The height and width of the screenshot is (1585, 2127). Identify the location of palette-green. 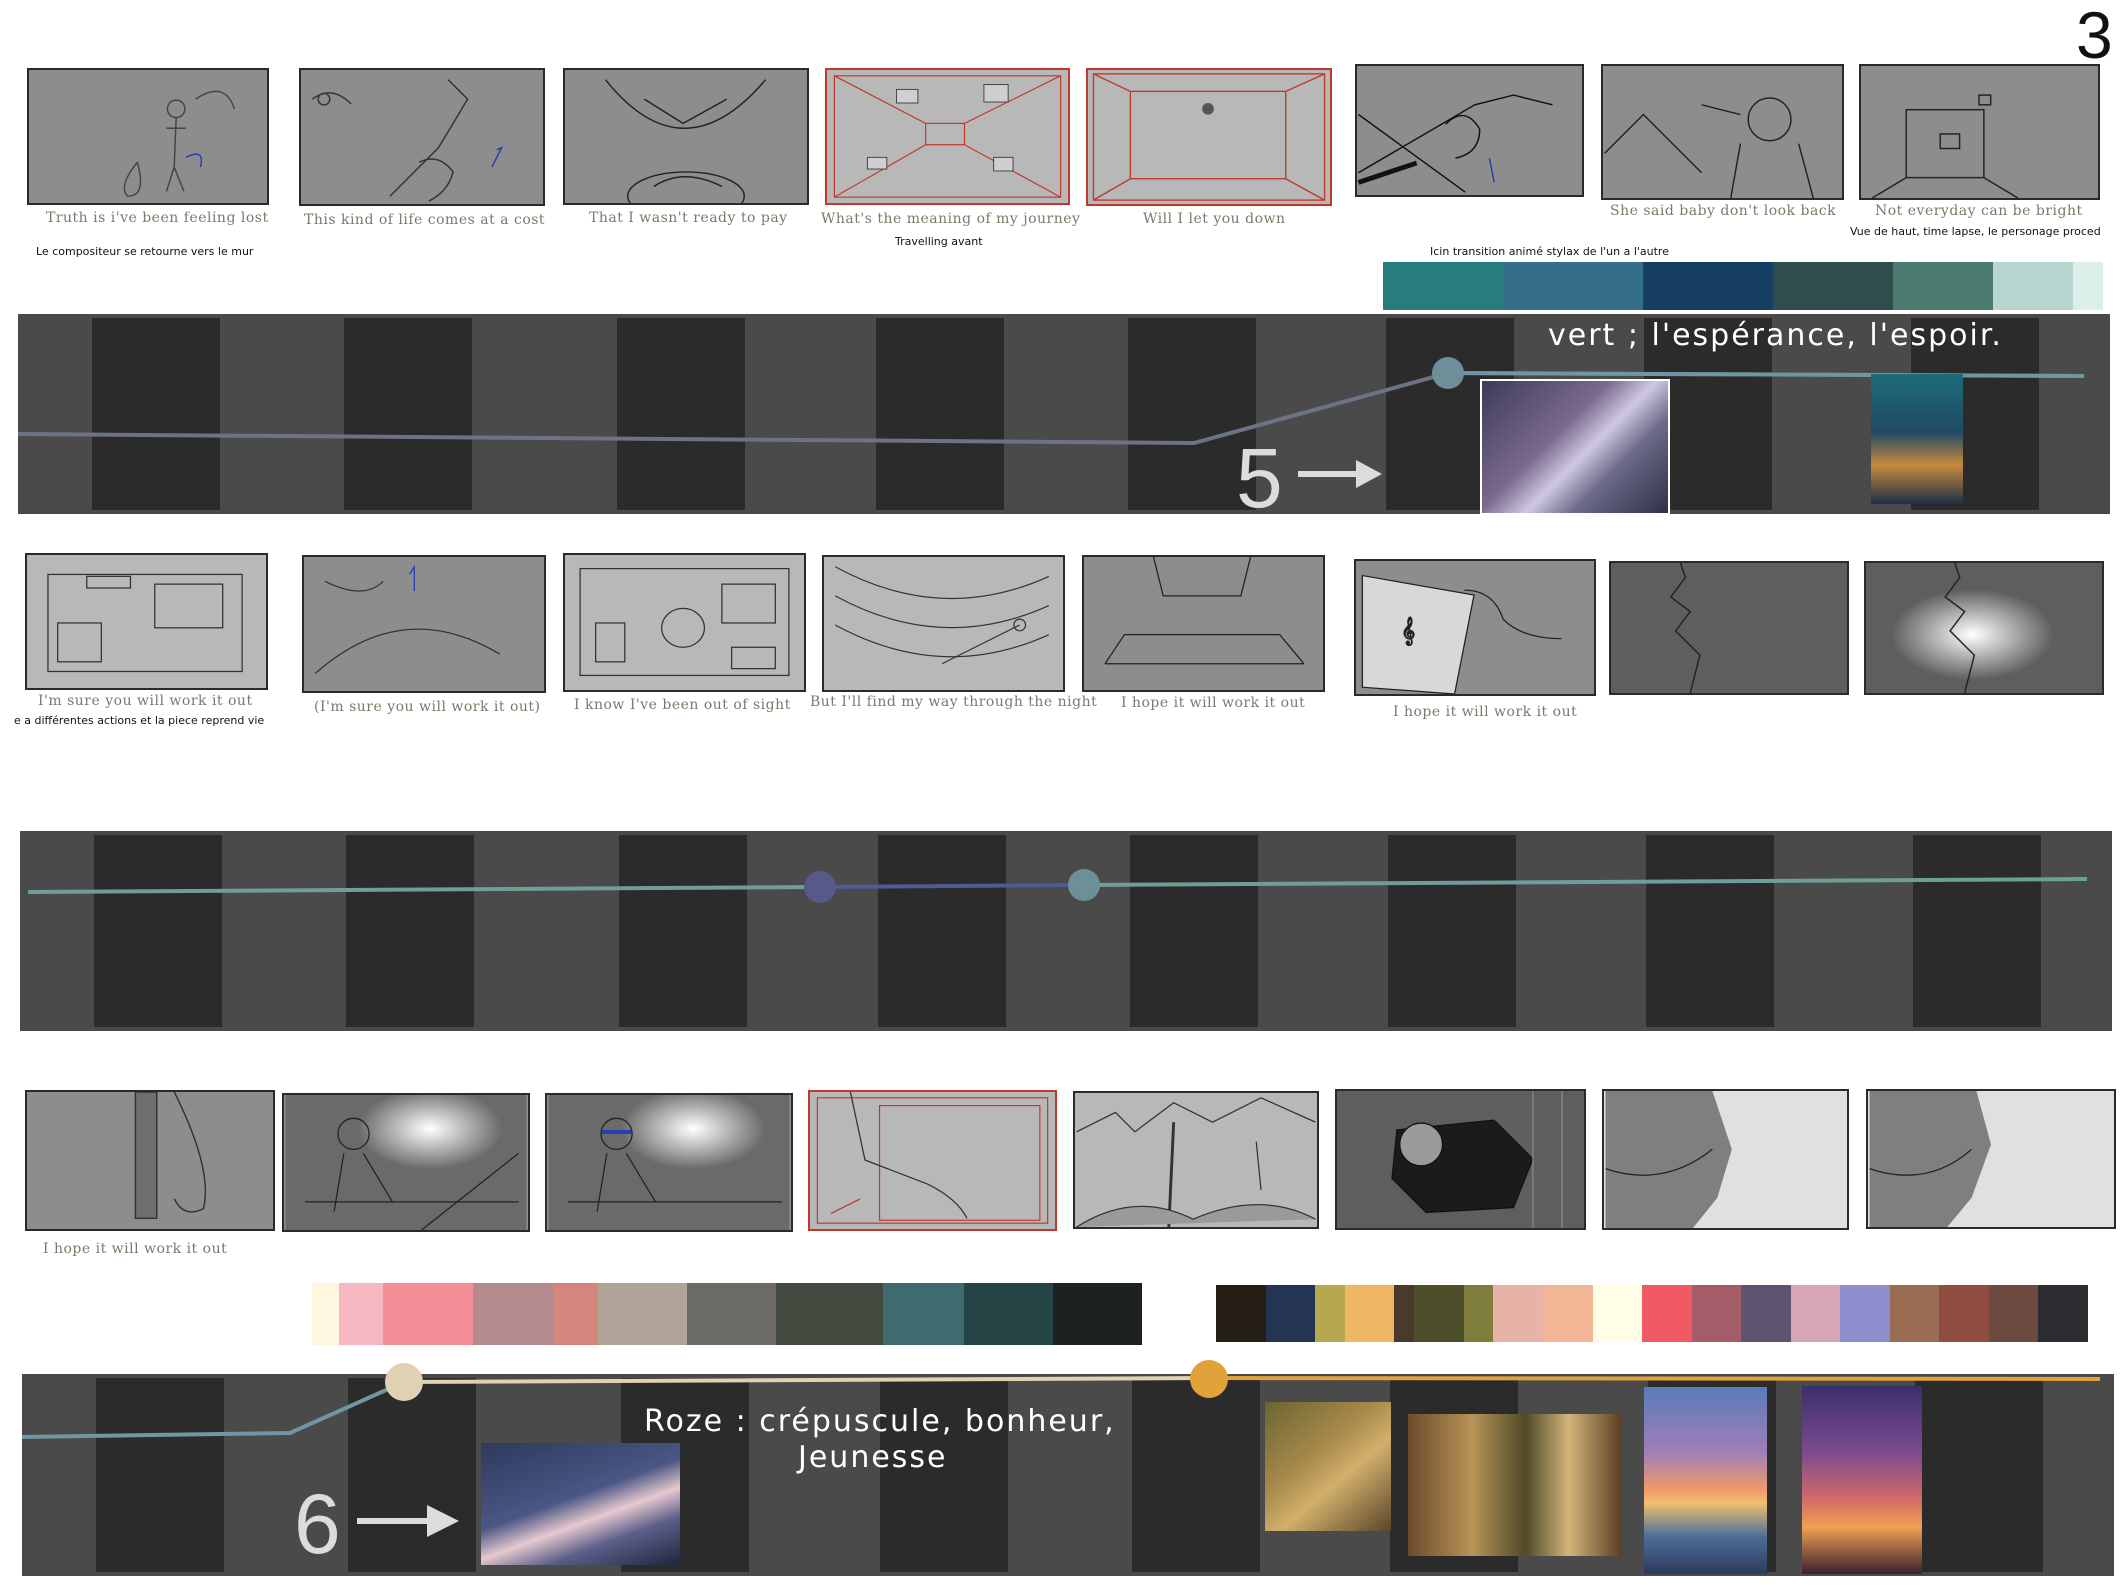
(1743, 286).